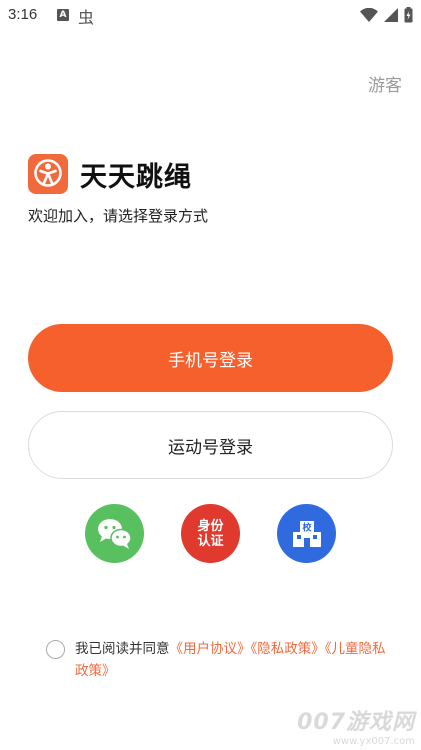 The height and width of the screenshot is (750, 421). I want to click on wechat-icon, so click(114, 533).